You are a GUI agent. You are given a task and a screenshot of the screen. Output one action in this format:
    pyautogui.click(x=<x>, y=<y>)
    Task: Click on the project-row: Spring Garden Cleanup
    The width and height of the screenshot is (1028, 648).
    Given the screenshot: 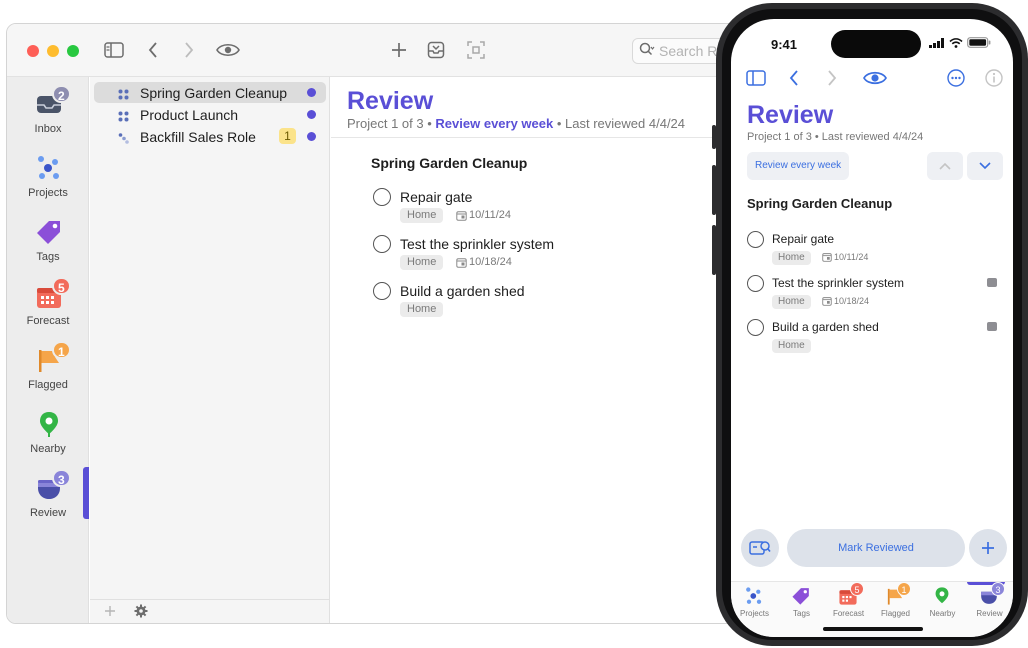 What is the action you would take?
    pyautogui.click(x=210, y=92)
    